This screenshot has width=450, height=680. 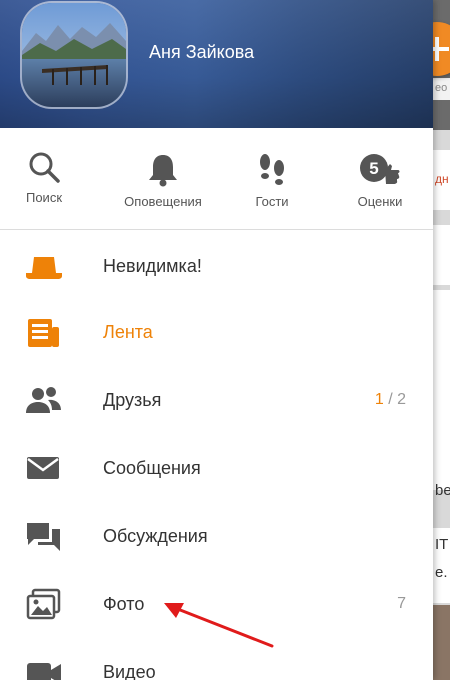 I want to click on hat-icon, so click(x=44, y=268).